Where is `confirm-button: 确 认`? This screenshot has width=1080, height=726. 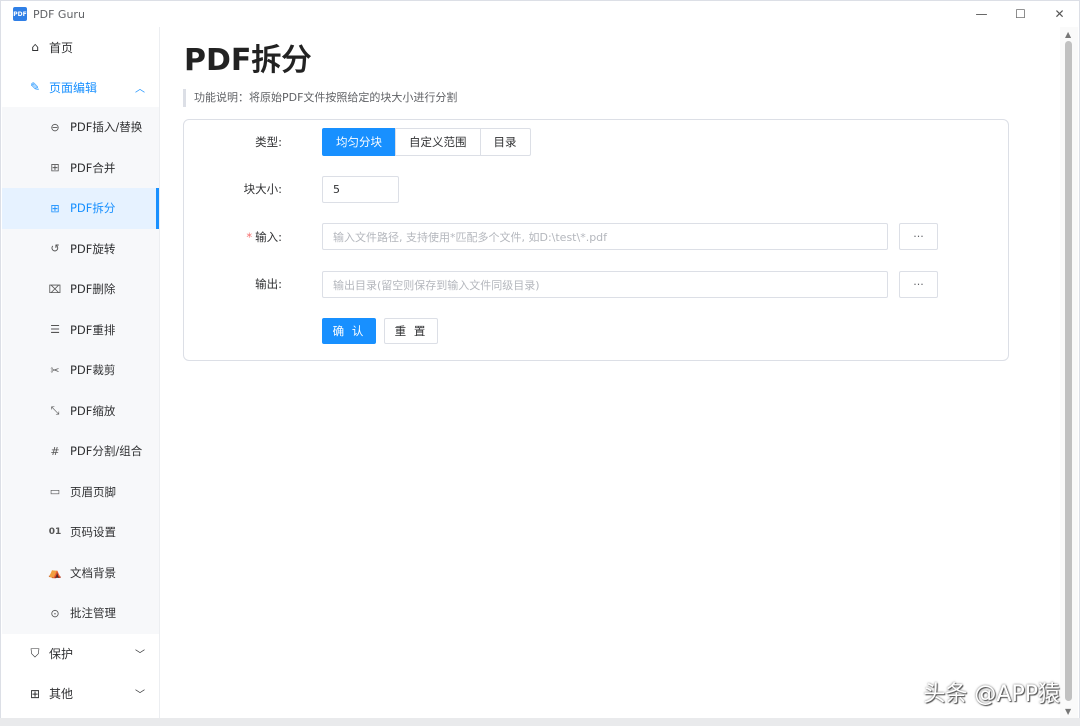
confirm-button: 确 认 is located at coordinates (349, 331).